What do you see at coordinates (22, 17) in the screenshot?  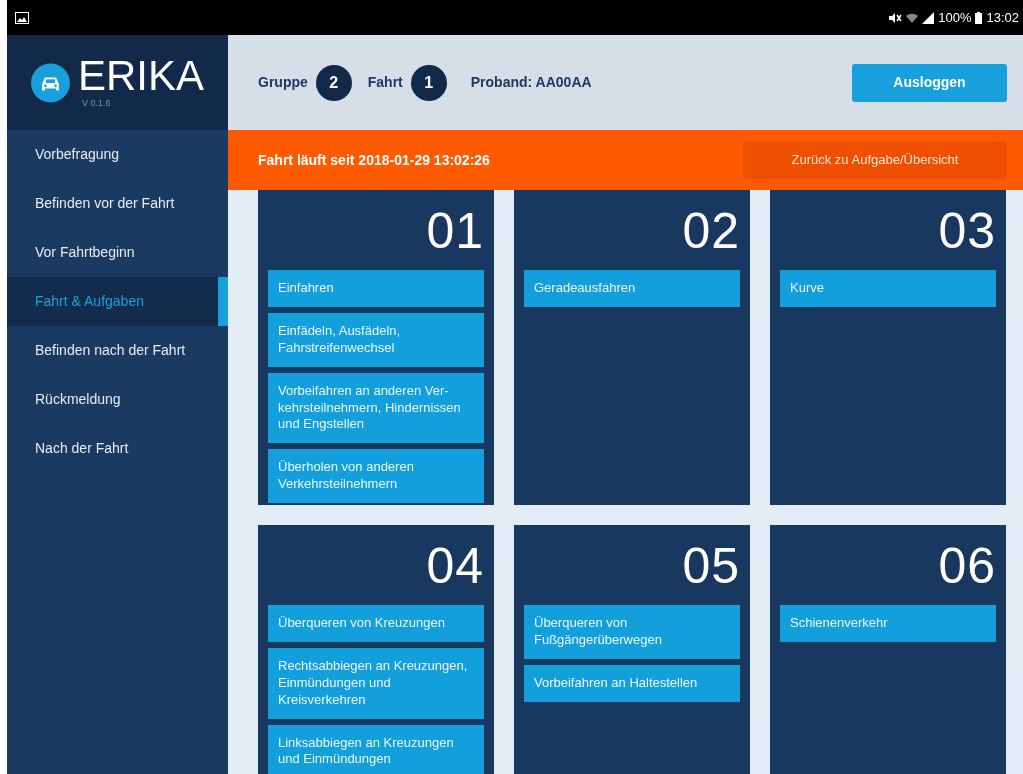 I see `gallery-icon` at bounding box center [22, 17].